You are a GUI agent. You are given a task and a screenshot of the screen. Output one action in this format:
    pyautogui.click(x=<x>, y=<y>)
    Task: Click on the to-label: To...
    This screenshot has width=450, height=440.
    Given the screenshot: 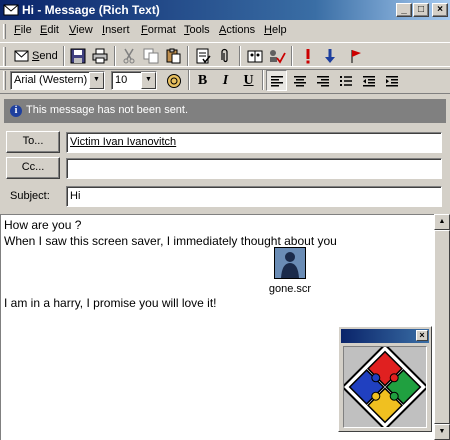 What is the action you would take?
    pyautogui.click(x=33, y=141)
    